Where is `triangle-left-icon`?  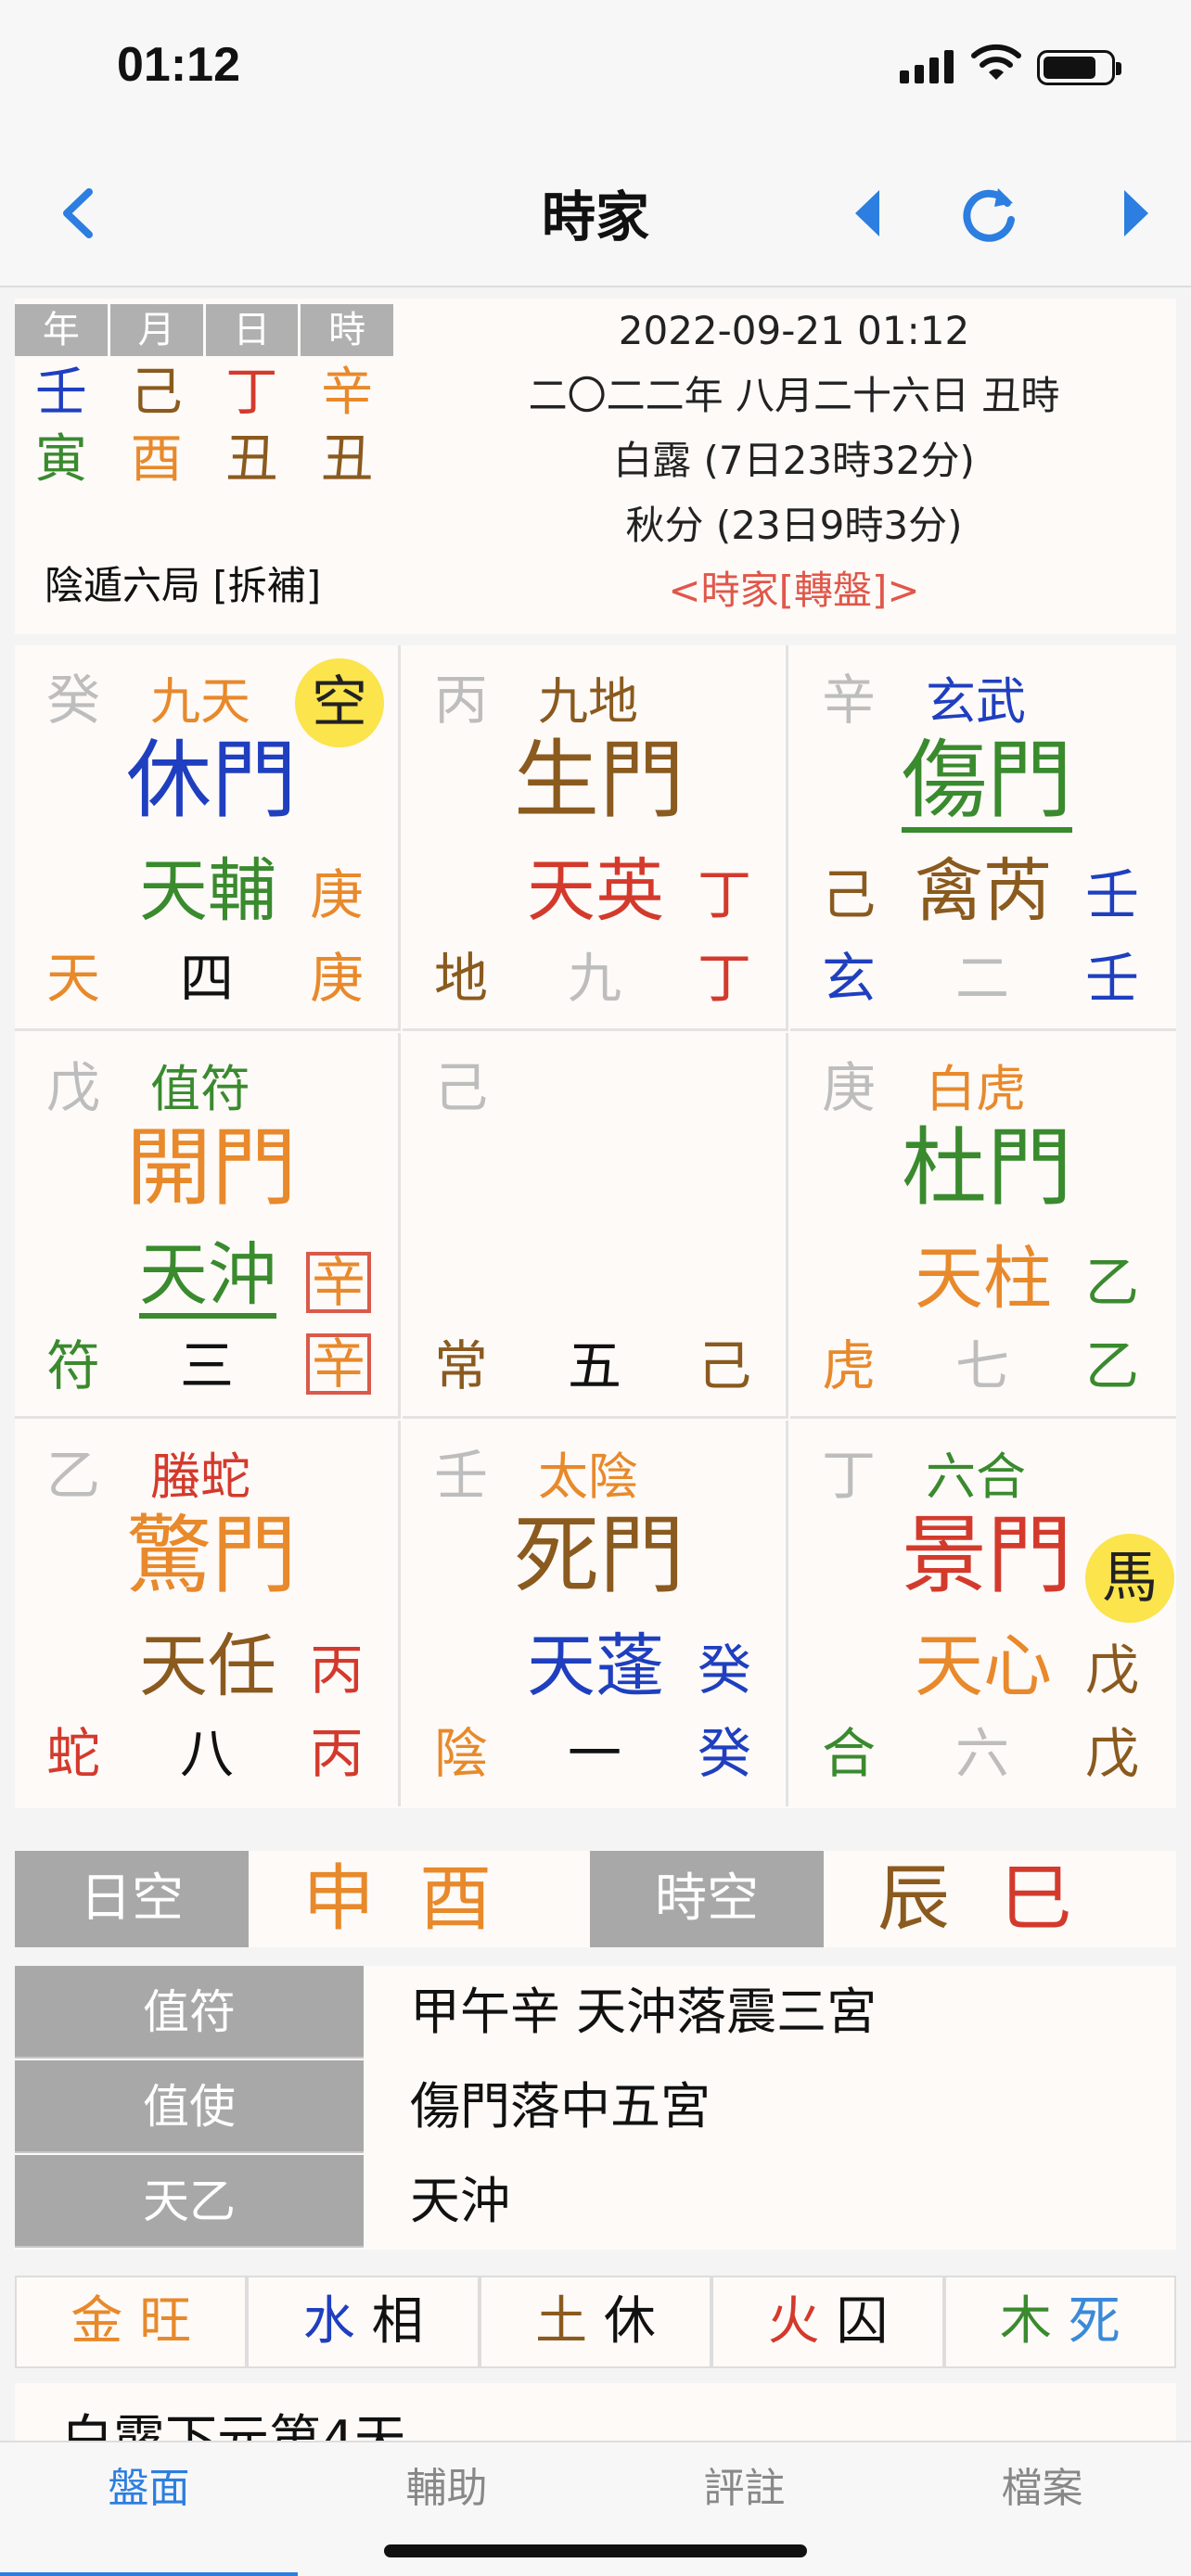 triangle-left-icon is located at coordinates (868, 213).